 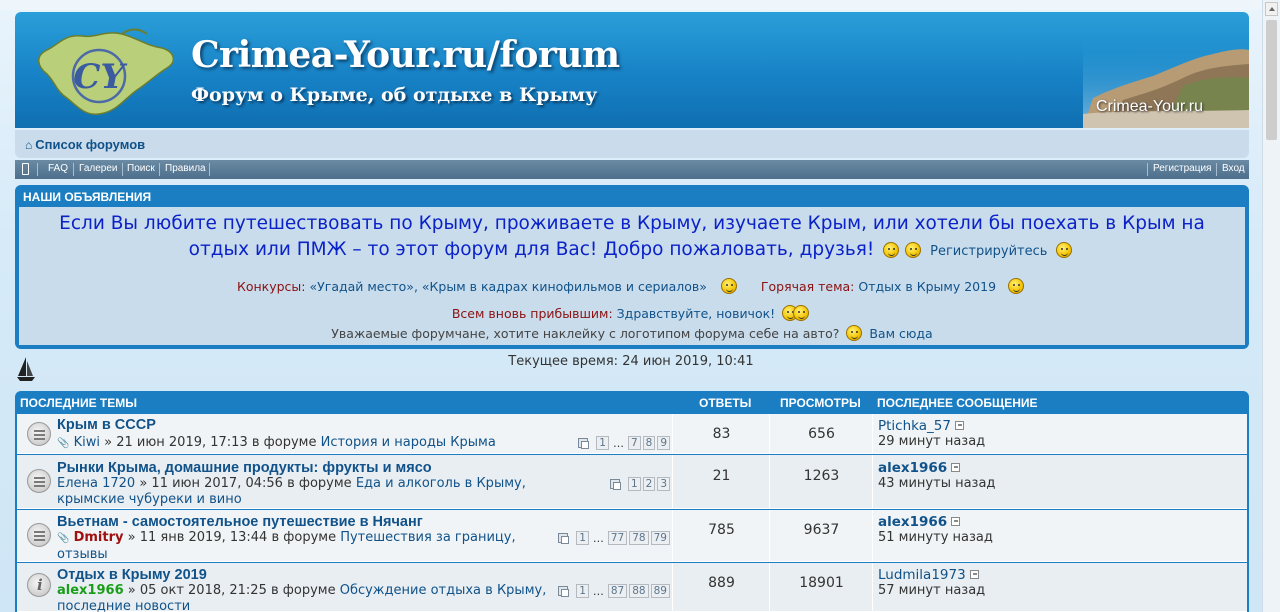 I want to click on hot-topic-label: Горячая тема:, so click(x=807, y=286).